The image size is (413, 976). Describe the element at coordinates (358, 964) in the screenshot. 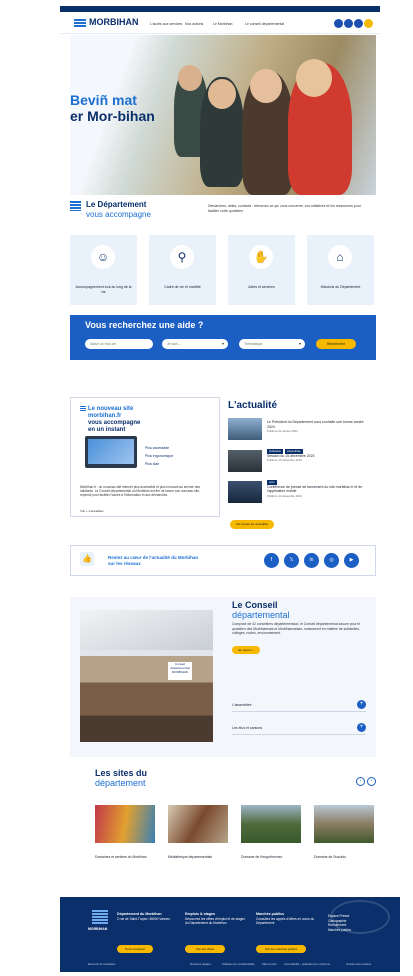

I see `footer-bottom-link: Gestion des cookies` at that location.